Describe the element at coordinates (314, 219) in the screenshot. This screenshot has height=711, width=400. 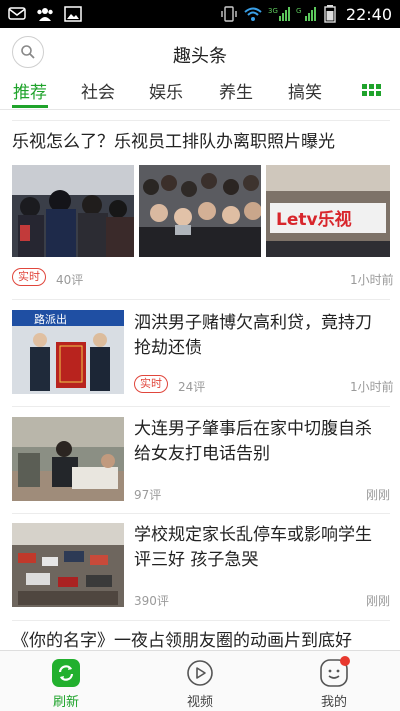
I see `svg-text: Letv乐视` at that location.